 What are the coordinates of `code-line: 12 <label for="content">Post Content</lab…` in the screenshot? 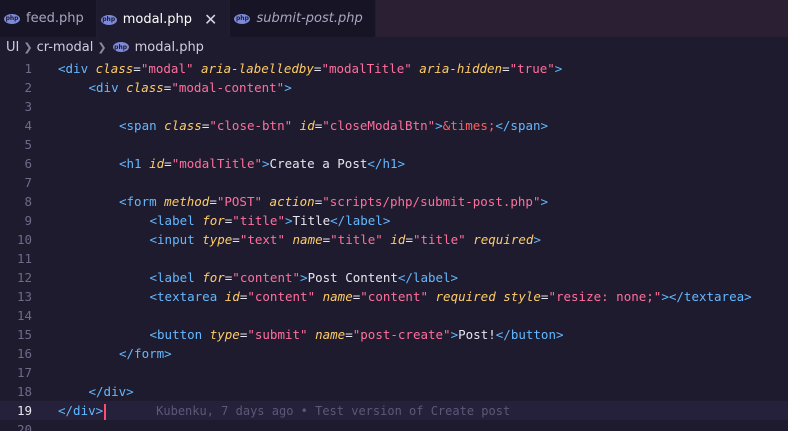 It's located at (394, 277).